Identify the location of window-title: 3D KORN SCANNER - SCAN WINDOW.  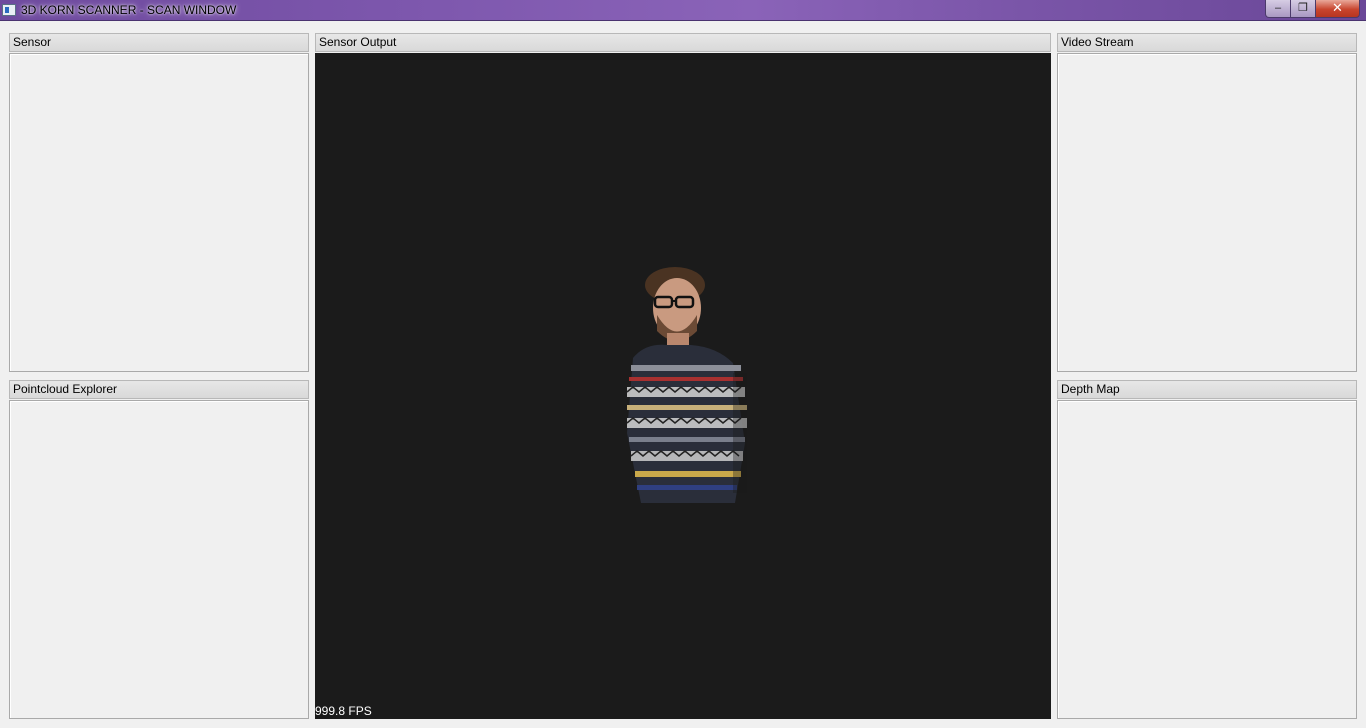
(129, 10).